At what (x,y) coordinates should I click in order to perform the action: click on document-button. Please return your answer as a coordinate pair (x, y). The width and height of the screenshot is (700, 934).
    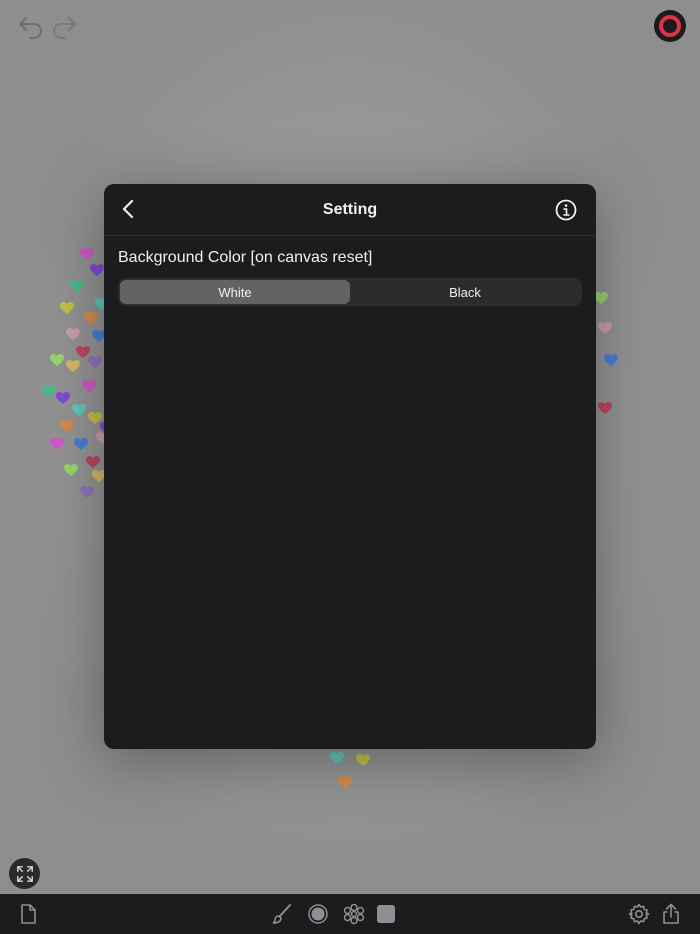
    Looking at the image, I should click on (28, 914).